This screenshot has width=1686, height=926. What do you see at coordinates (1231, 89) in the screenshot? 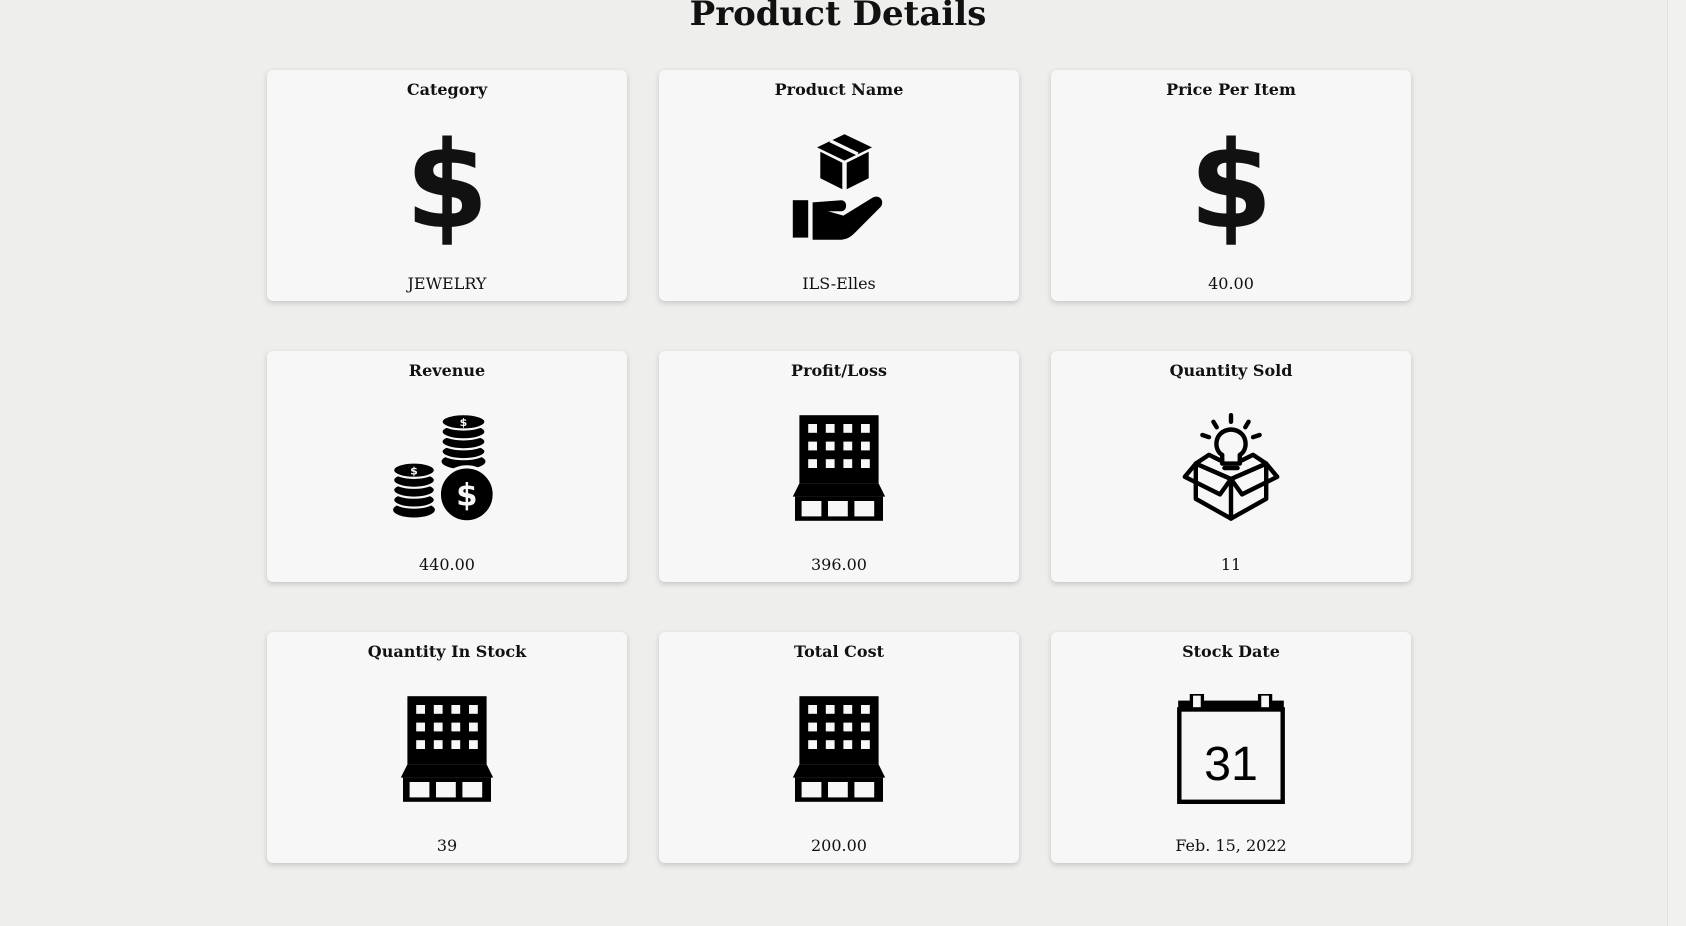
I see `card-label: Price Per Item` at bounding box center [1231, 89].